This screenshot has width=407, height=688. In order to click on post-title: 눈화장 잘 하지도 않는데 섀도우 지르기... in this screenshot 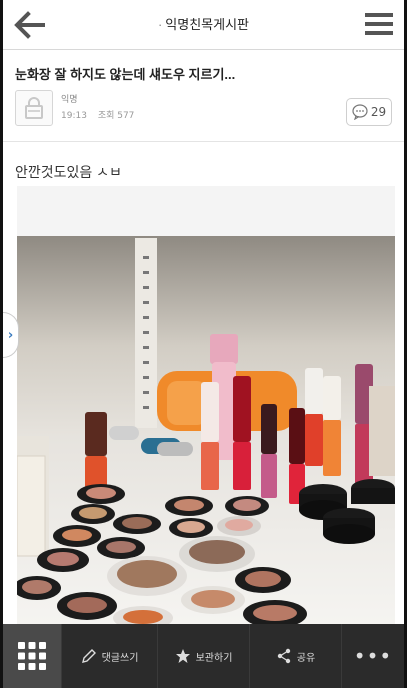, I will do `click(125, 74)`.